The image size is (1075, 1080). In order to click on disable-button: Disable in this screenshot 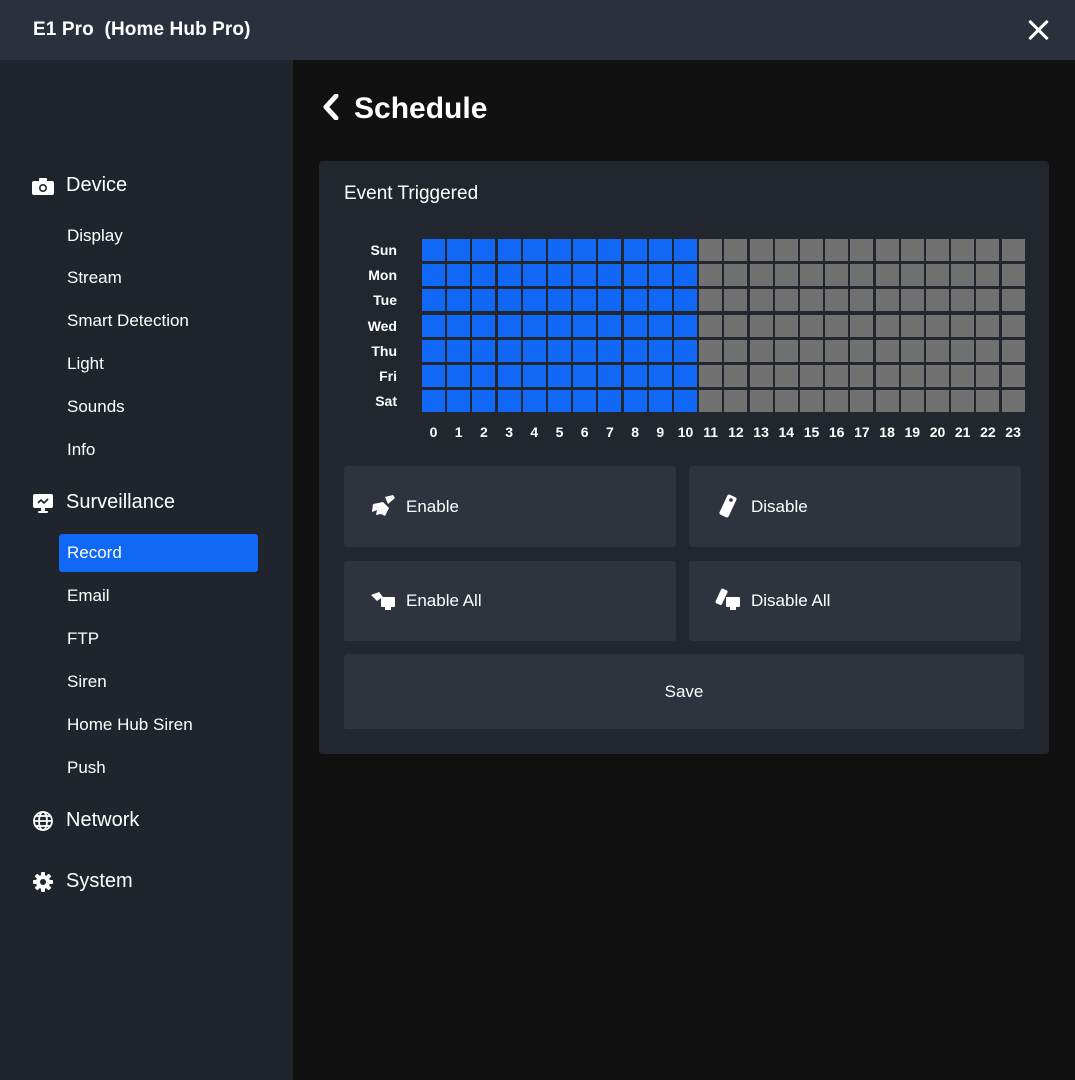, I will do `click(855, 506)`.